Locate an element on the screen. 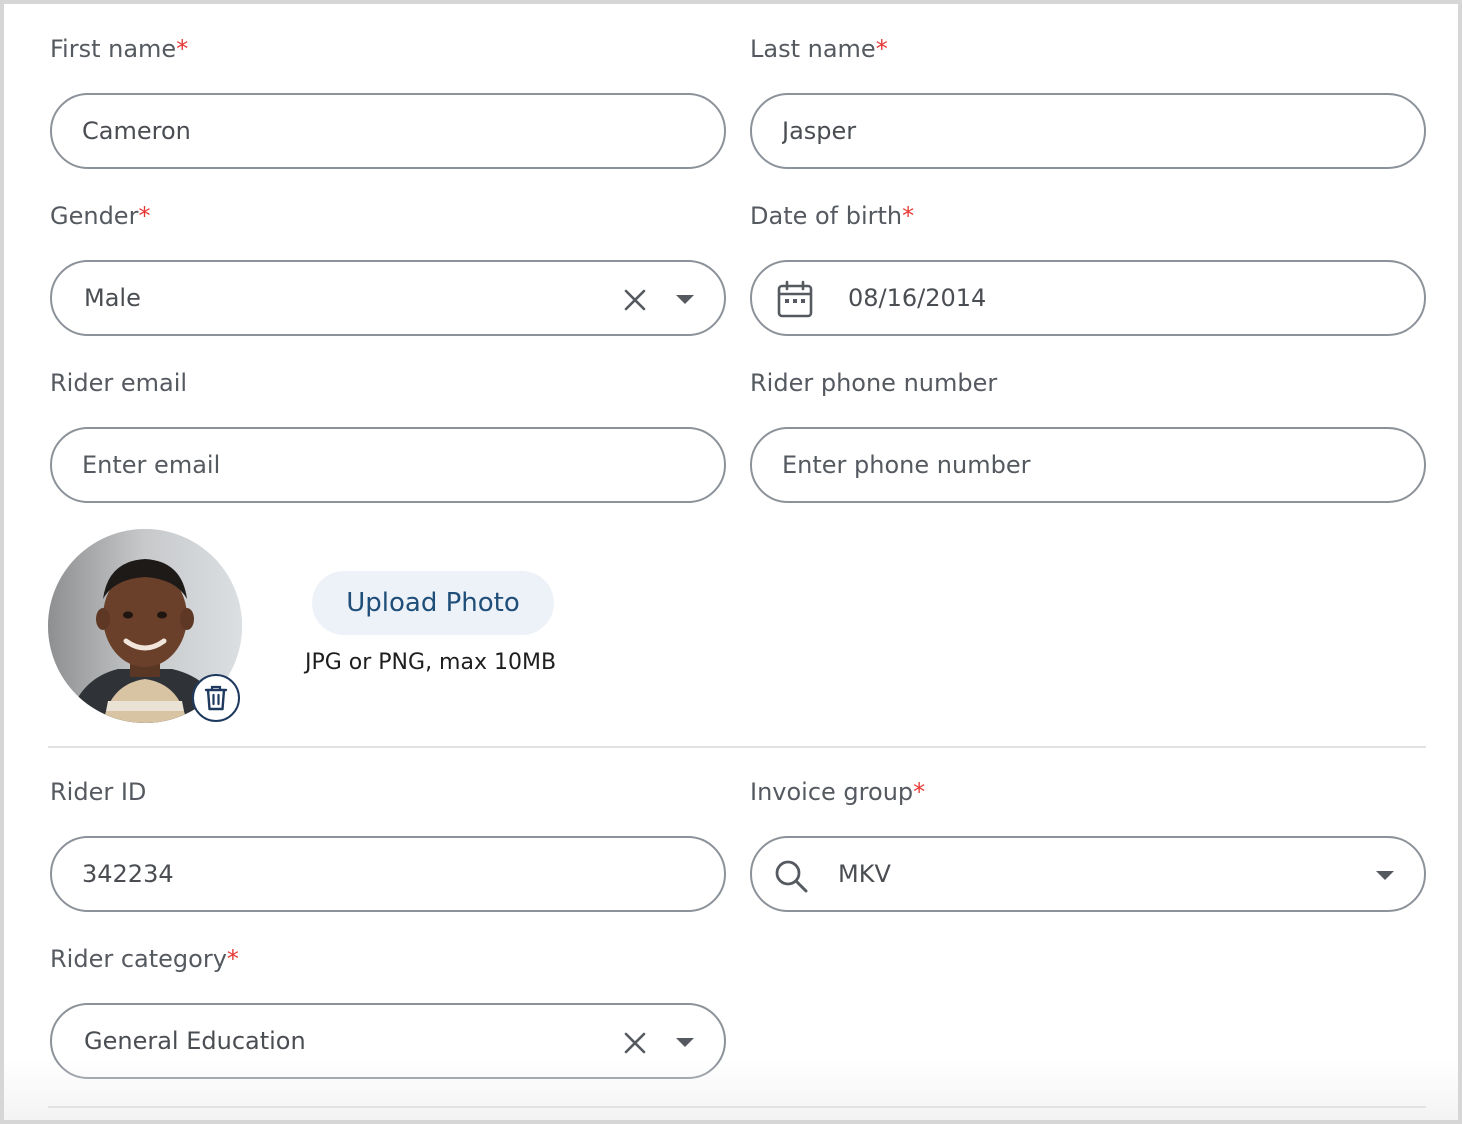 The width and height of the screenshot is (1462, 1124). last-name-field is located at coordinates (1088, 131).